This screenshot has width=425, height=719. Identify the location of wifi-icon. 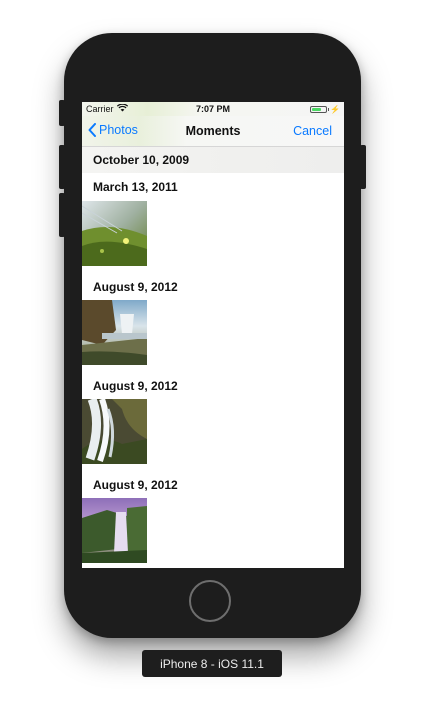
(122, 108).